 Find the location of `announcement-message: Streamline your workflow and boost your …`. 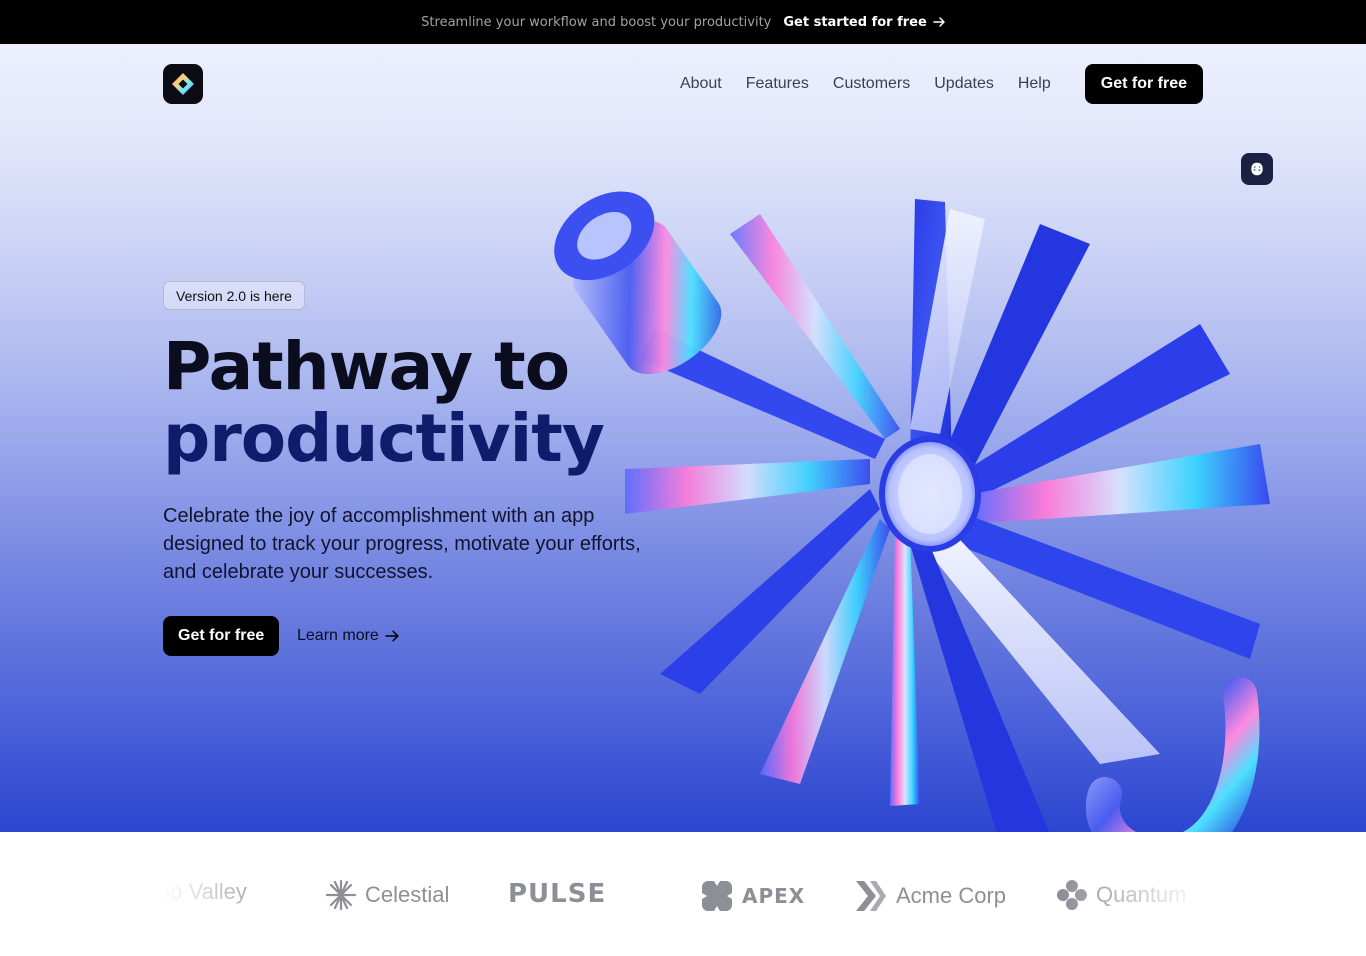

announcement-message: Streamline your workflow and boost your … is located at coordinates (596, 22).